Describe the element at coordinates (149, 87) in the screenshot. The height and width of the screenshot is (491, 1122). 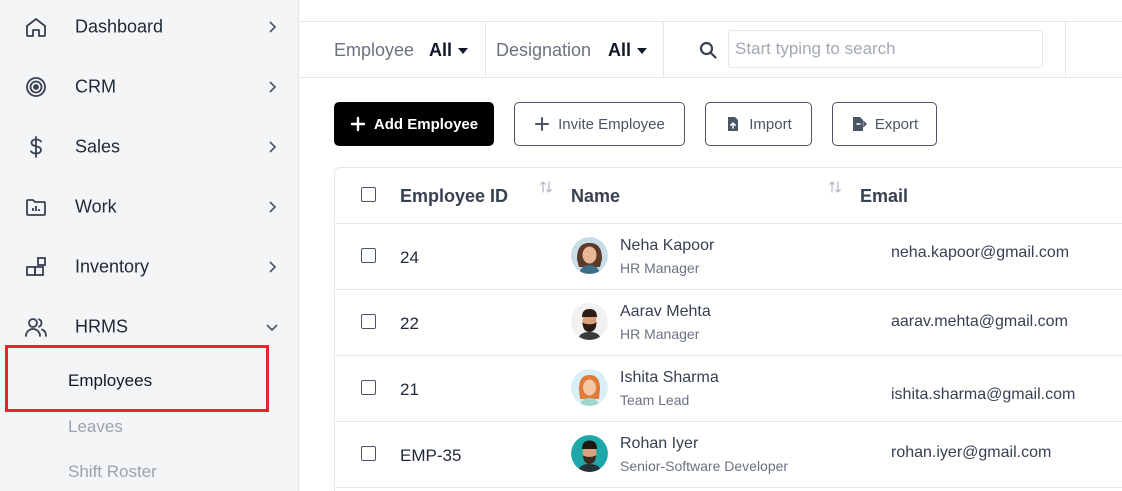
I see `sidebar-item-crm: CRM` at that location.